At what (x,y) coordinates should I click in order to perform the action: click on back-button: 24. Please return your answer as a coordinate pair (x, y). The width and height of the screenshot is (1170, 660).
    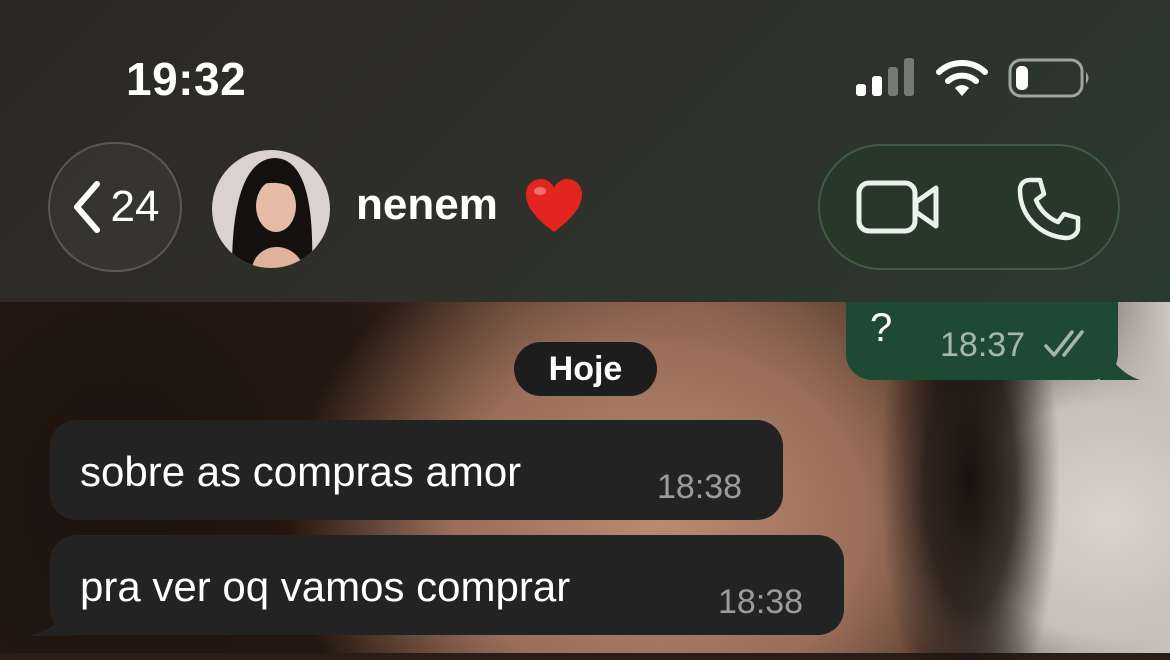
    Looking at the image, I should click on (115, 207).